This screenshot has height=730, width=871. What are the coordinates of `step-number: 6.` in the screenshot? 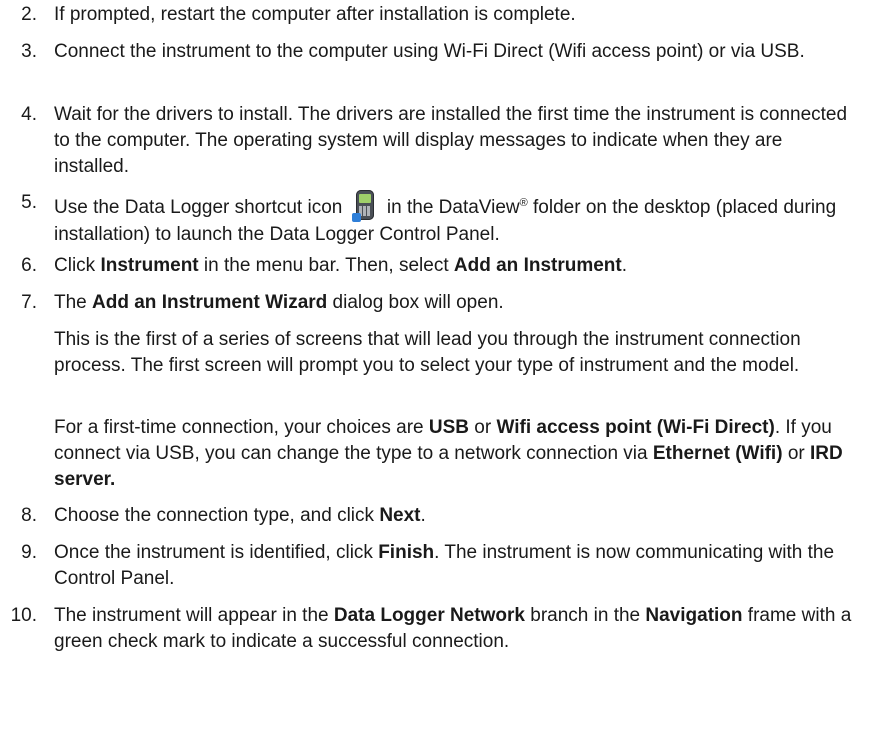 It's located at (29, 265).